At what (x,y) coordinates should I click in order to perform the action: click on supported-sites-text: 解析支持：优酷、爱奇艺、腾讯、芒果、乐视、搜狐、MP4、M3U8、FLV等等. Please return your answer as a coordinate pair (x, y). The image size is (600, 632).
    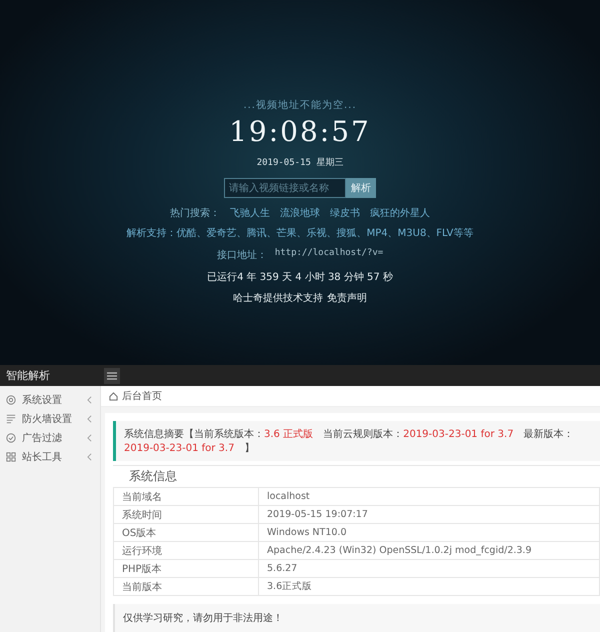
    Looking at the image, I should click on (300, 233).